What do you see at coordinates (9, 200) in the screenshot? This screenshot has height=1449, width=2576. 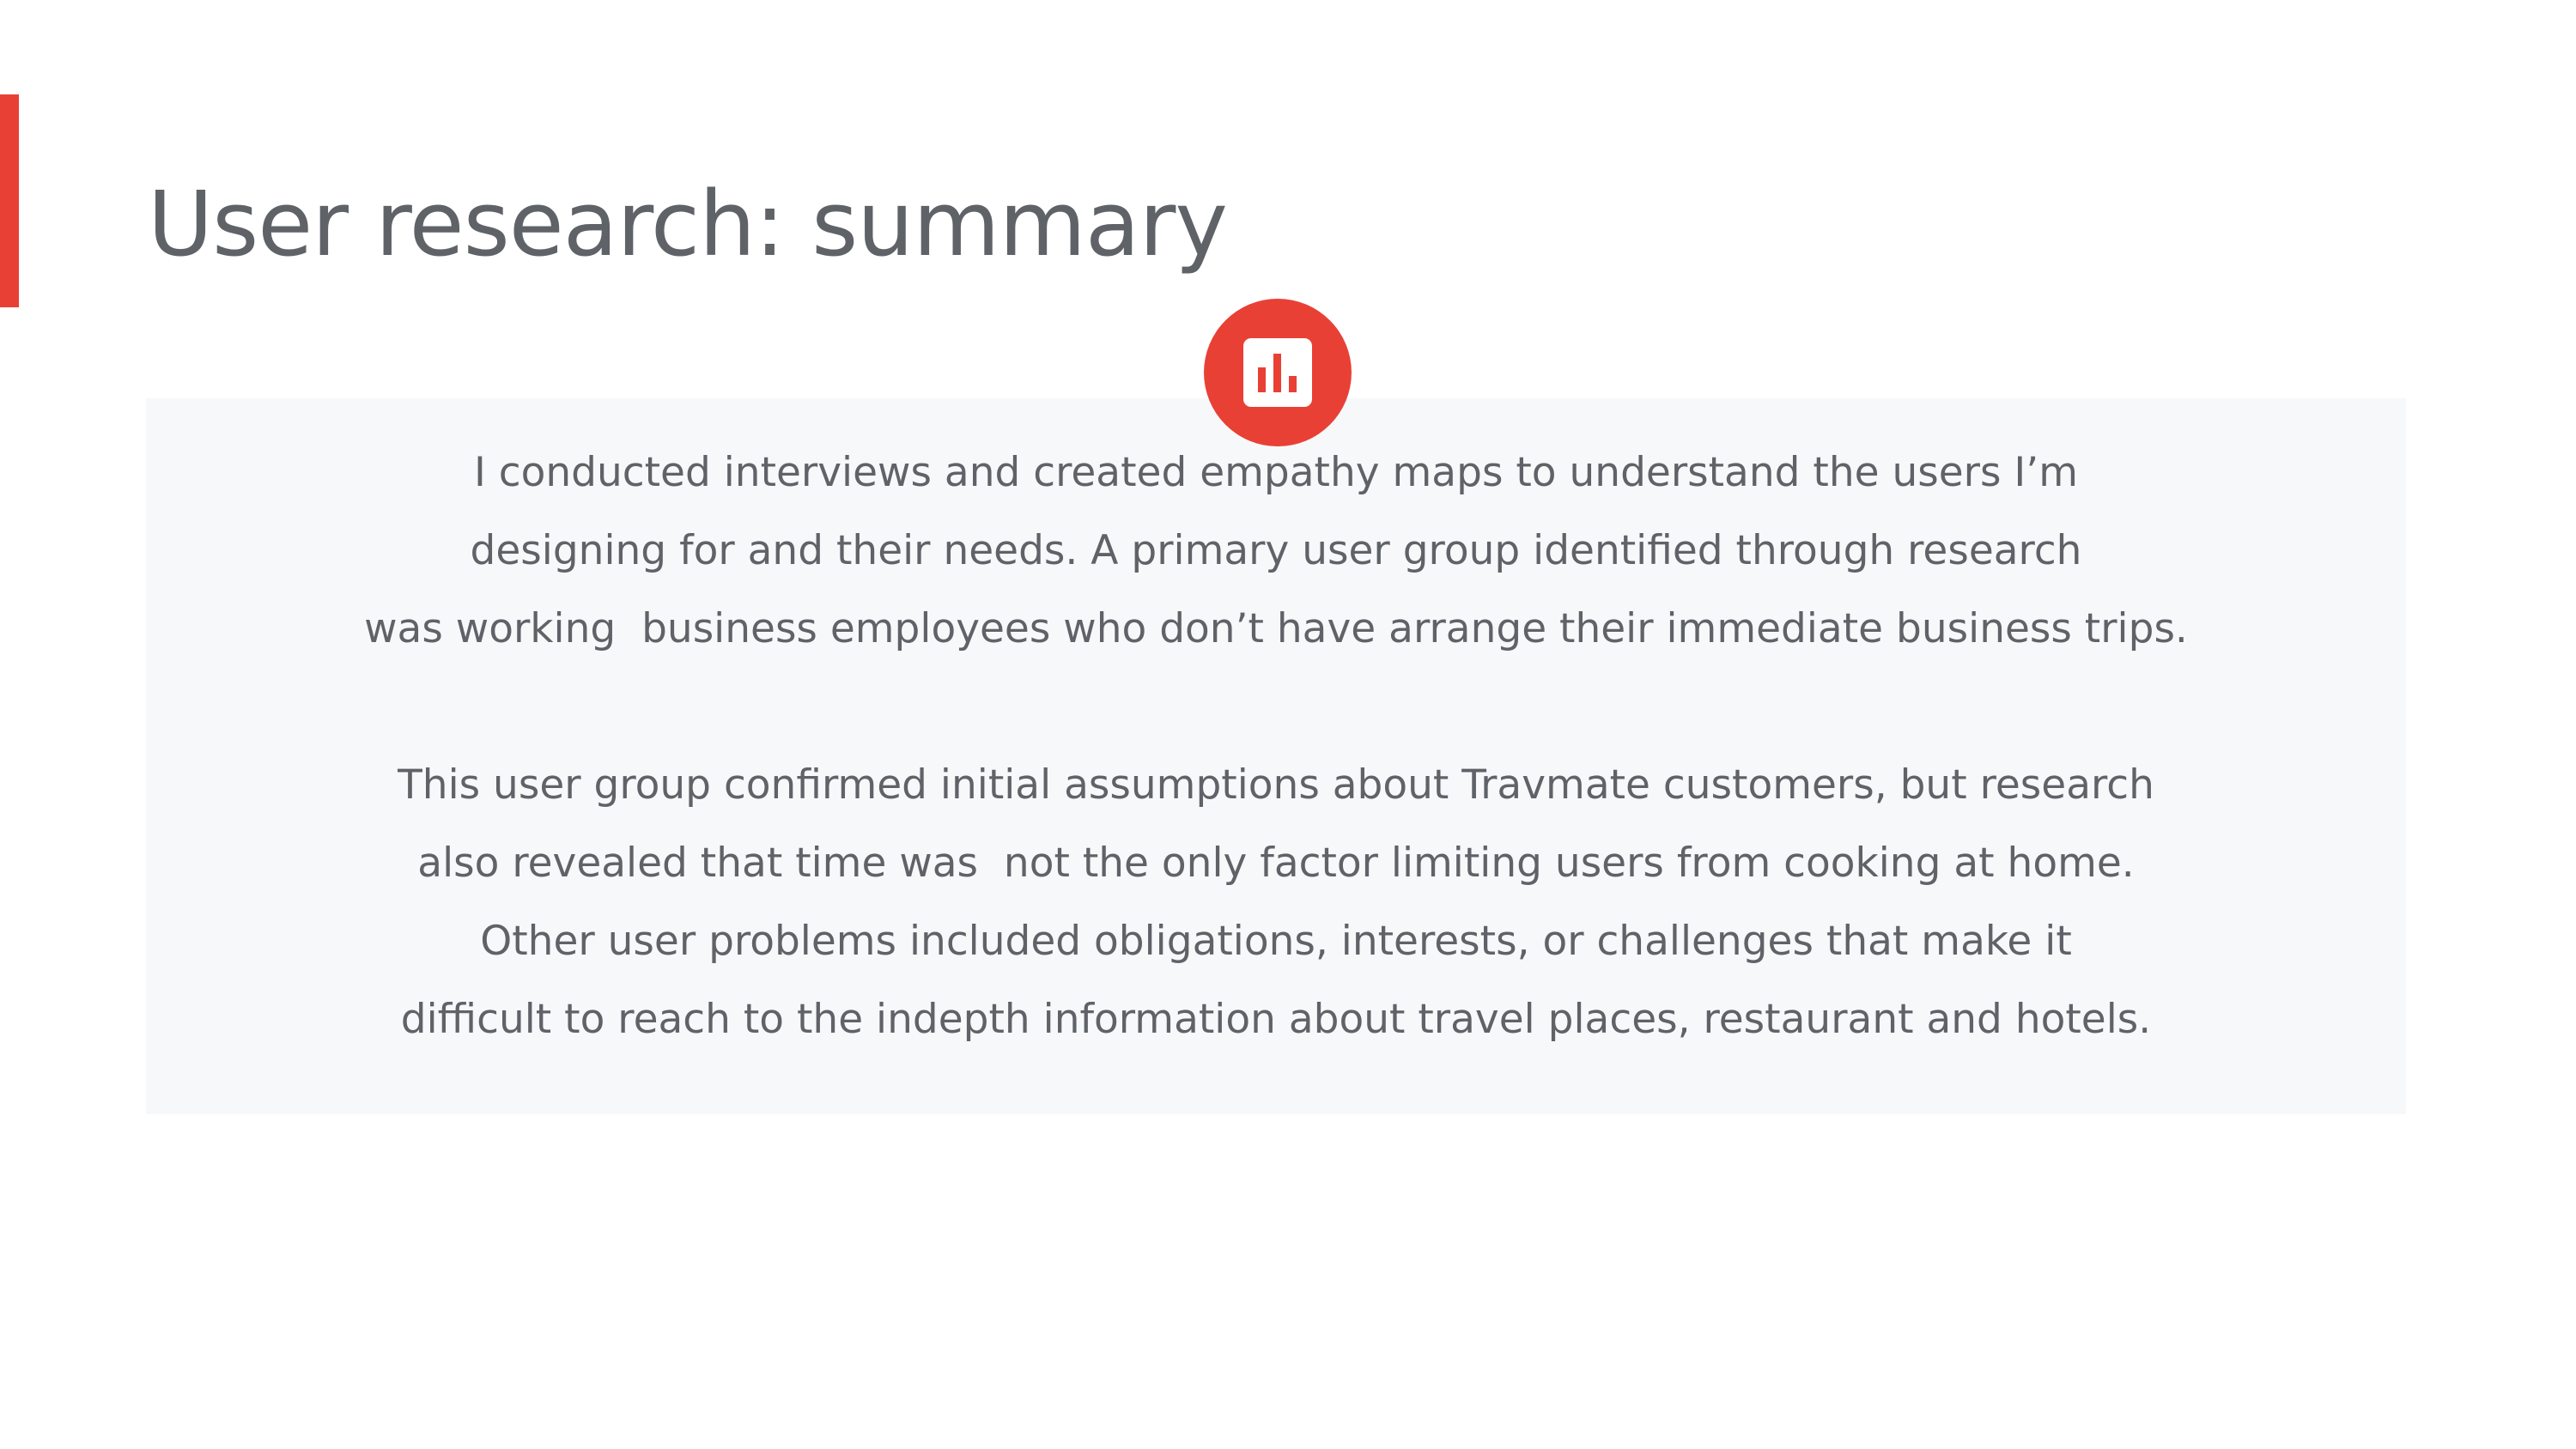 I see `accent-bar` at bounding box center [9, 200].